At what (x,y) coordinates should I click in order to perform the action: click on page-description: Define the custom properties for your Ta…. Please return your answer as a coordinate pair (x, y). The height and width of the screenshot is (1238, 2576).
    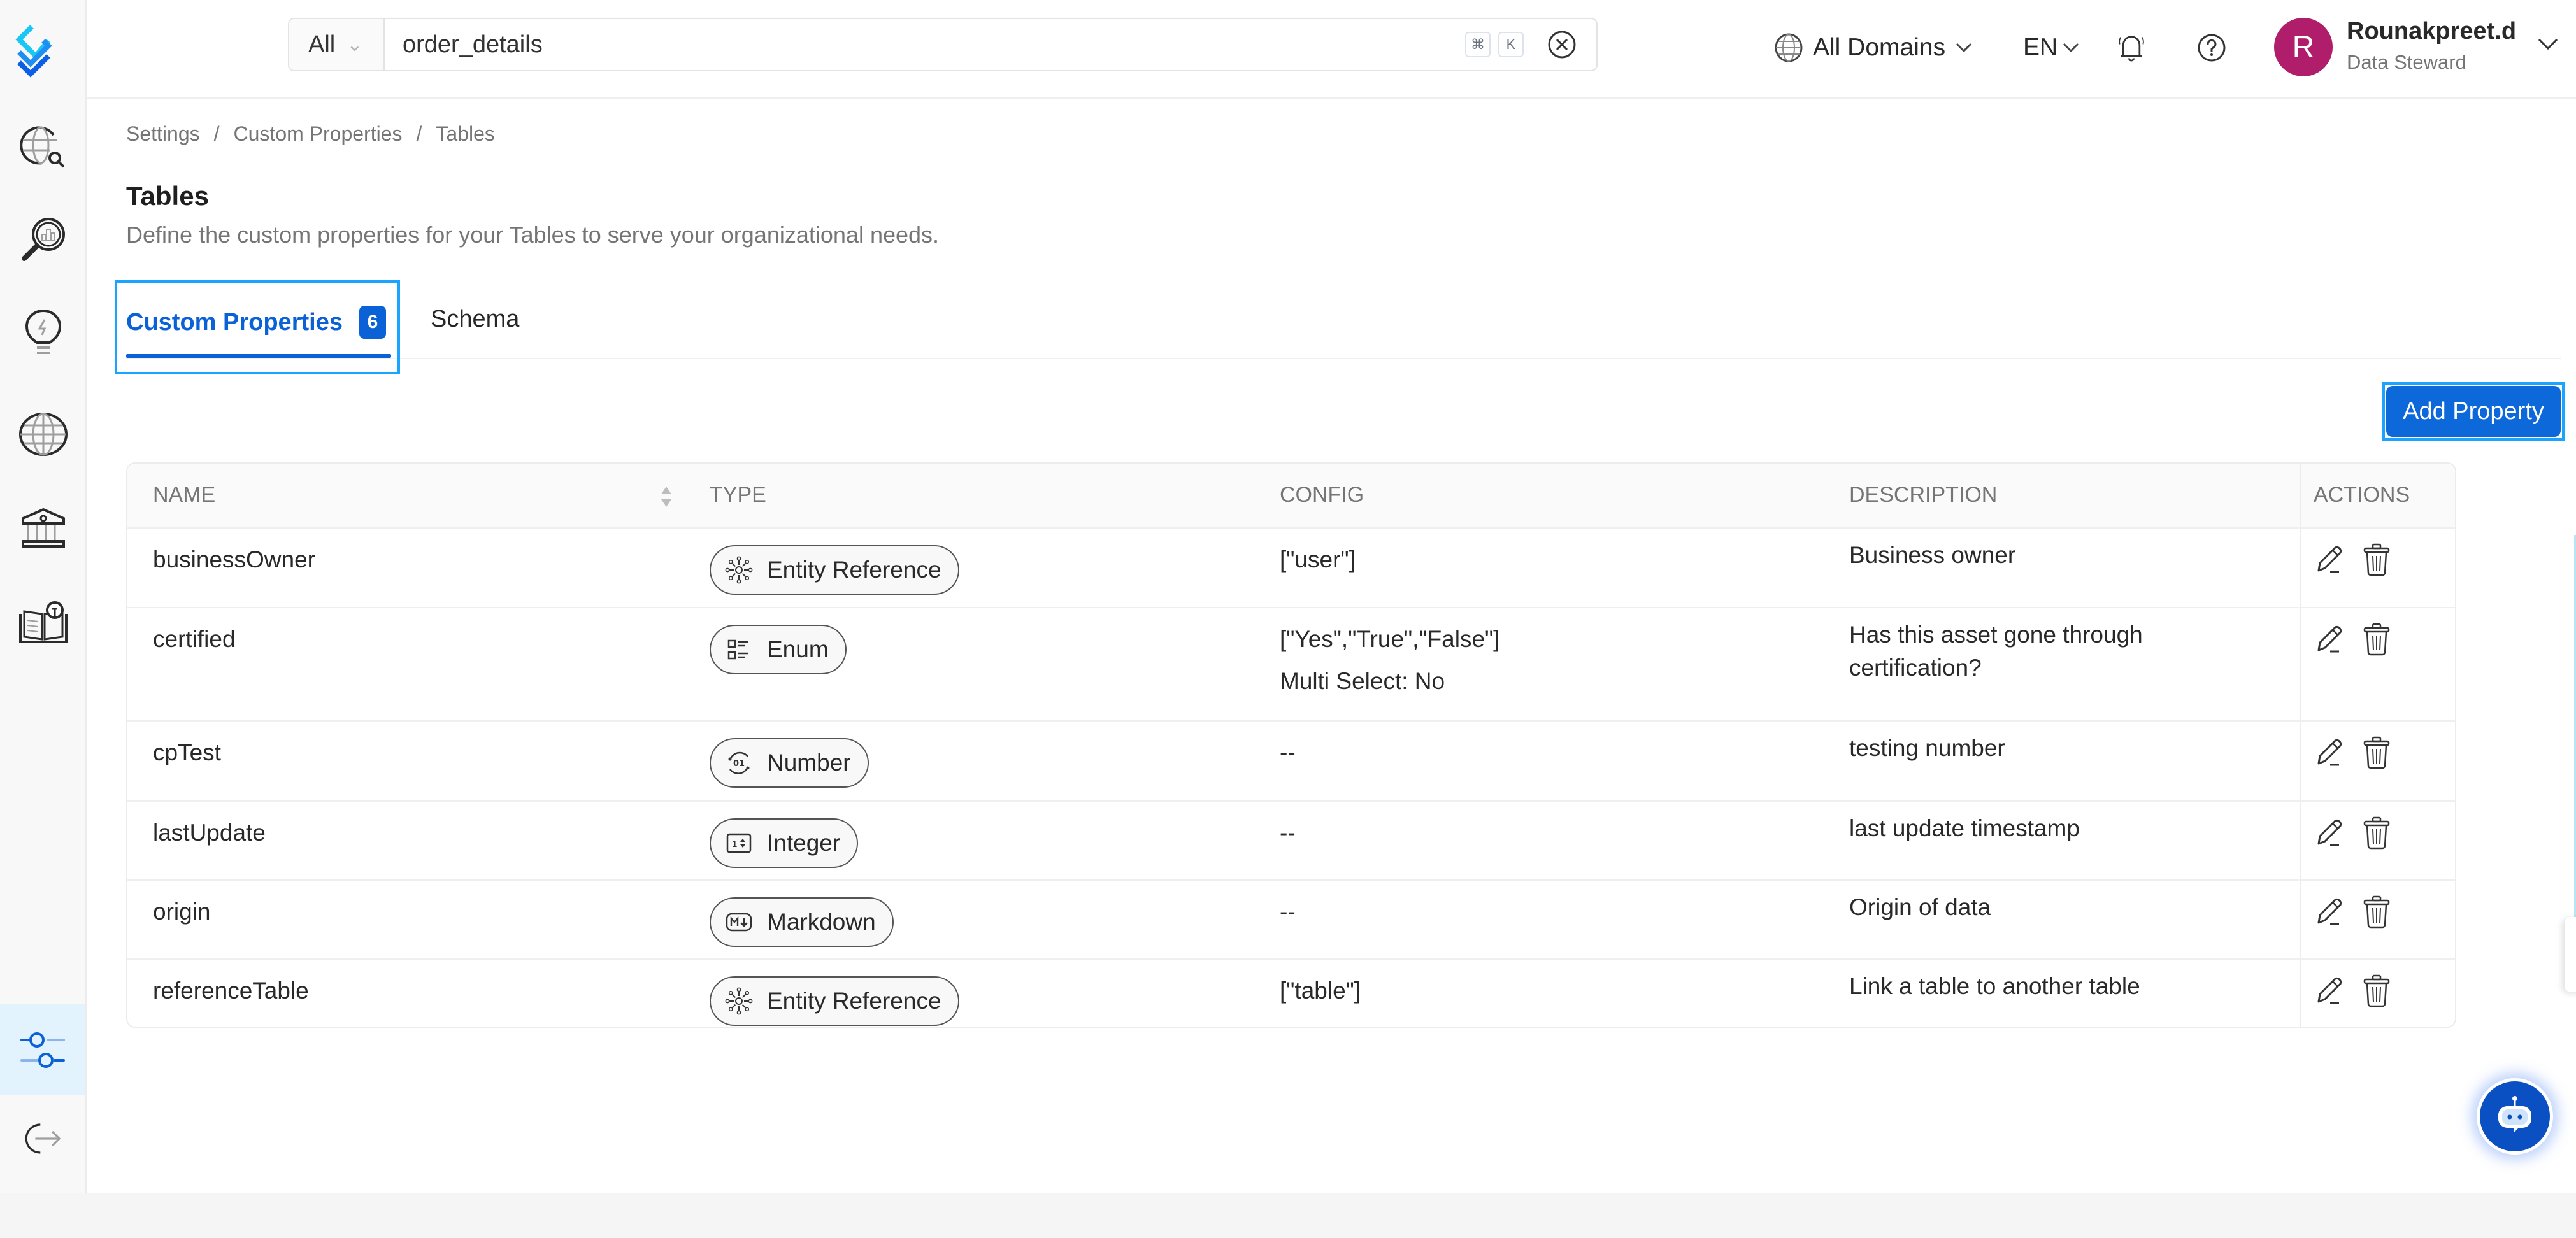
    Looking at the image, I should click on (533, 235).